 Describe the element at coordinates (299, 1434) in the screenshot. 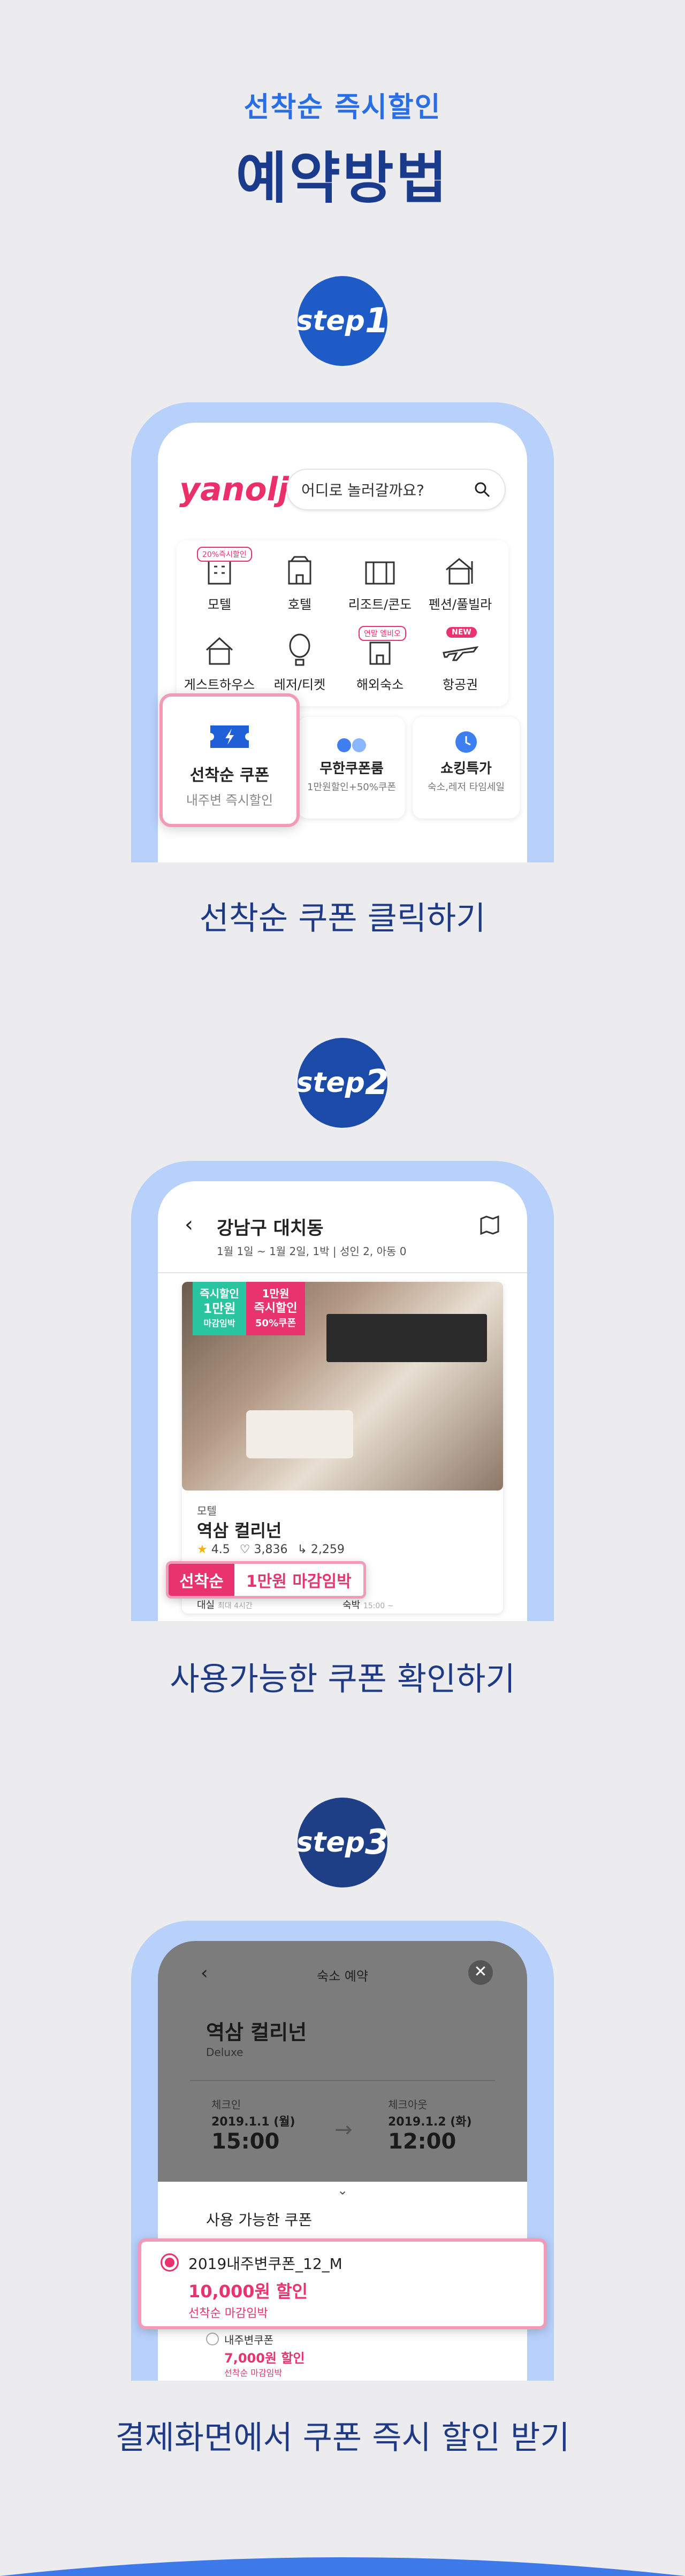

I see `photo-bed` at that location.